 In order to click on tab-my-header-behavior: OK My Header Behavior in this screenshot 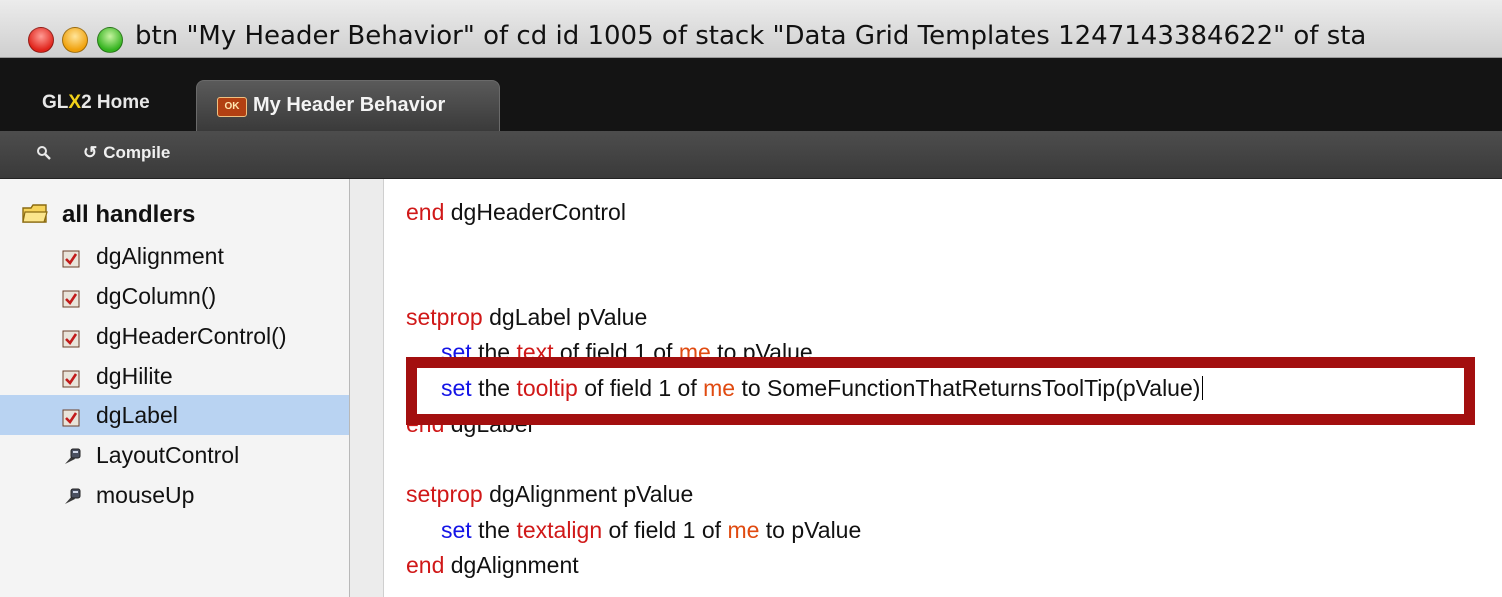, I will do `click(348, 105)`.